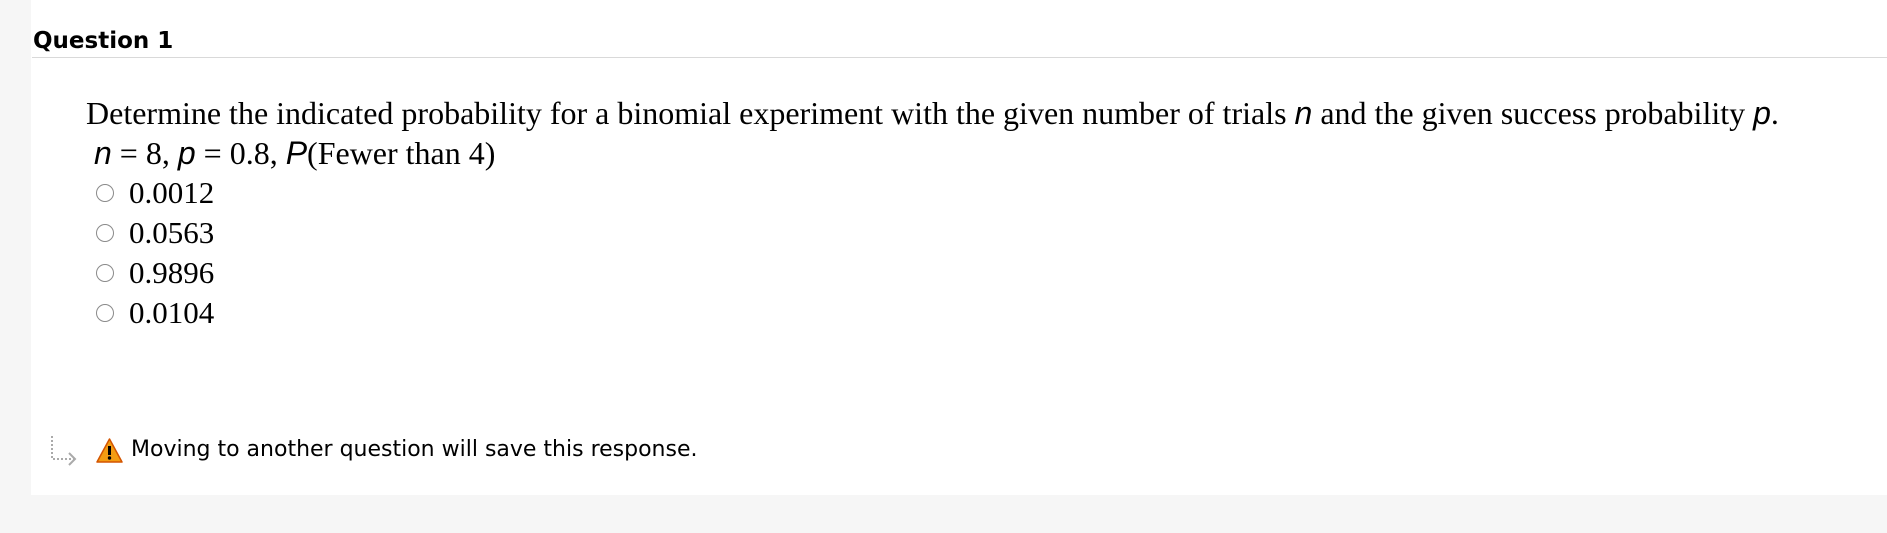 The width and height of the screenshot is (1887, 533). I want to click on prompt-period: ., so click(1774, 113).